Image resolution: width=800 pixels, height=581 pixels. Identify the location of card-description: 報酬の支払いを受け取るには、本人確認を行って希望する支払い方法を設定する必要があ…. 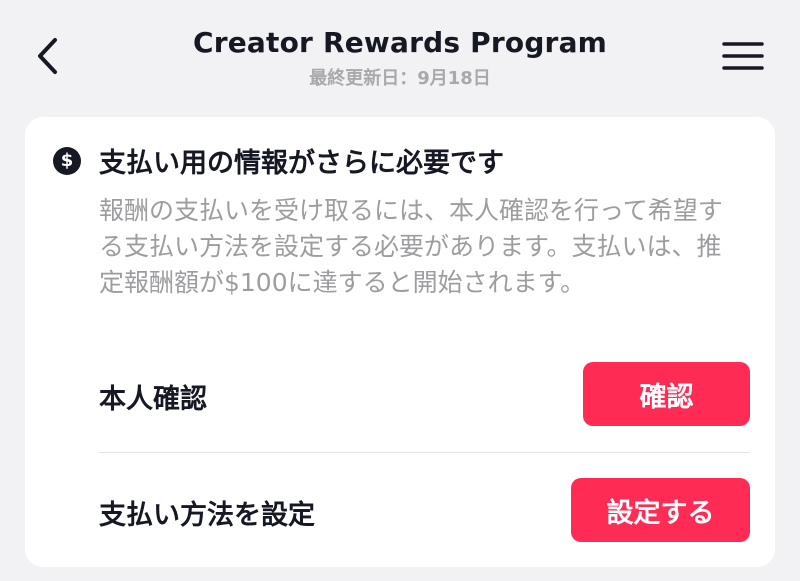
(411, 246).